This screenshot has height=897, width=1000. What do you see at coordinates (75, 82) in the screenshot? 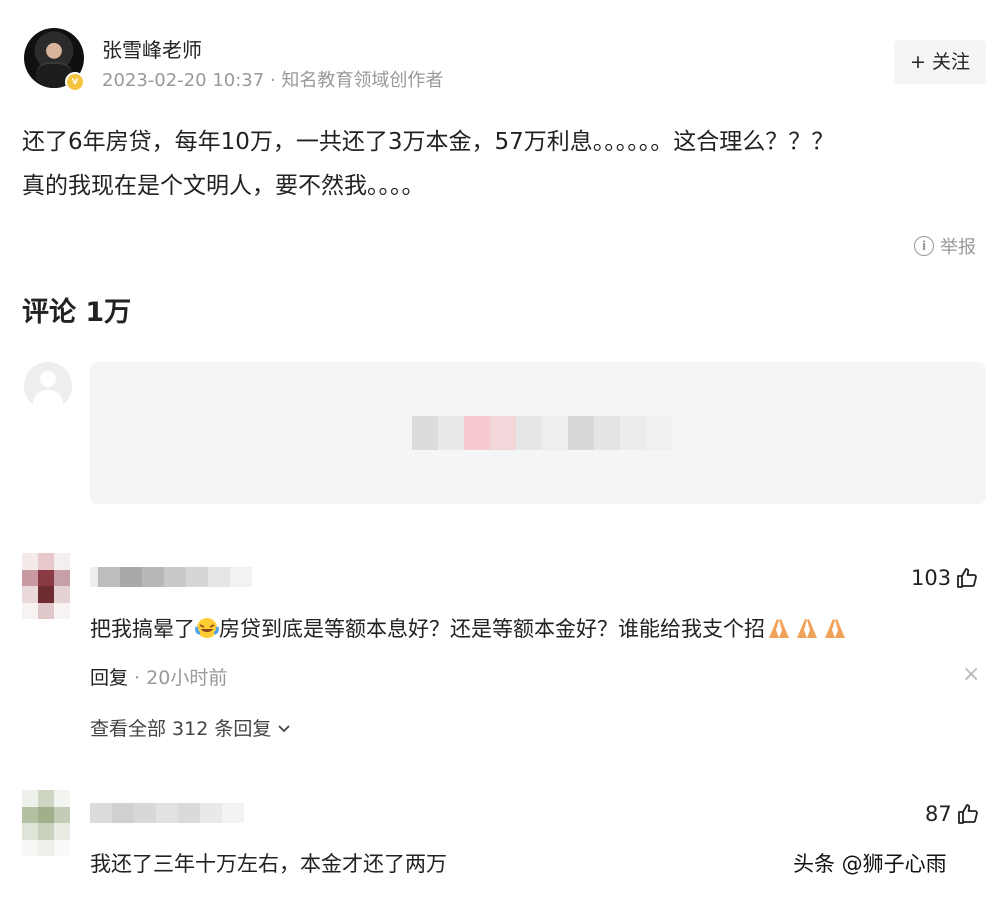
I see `verified-badge-icon: v` at bounding box center [75, 82].